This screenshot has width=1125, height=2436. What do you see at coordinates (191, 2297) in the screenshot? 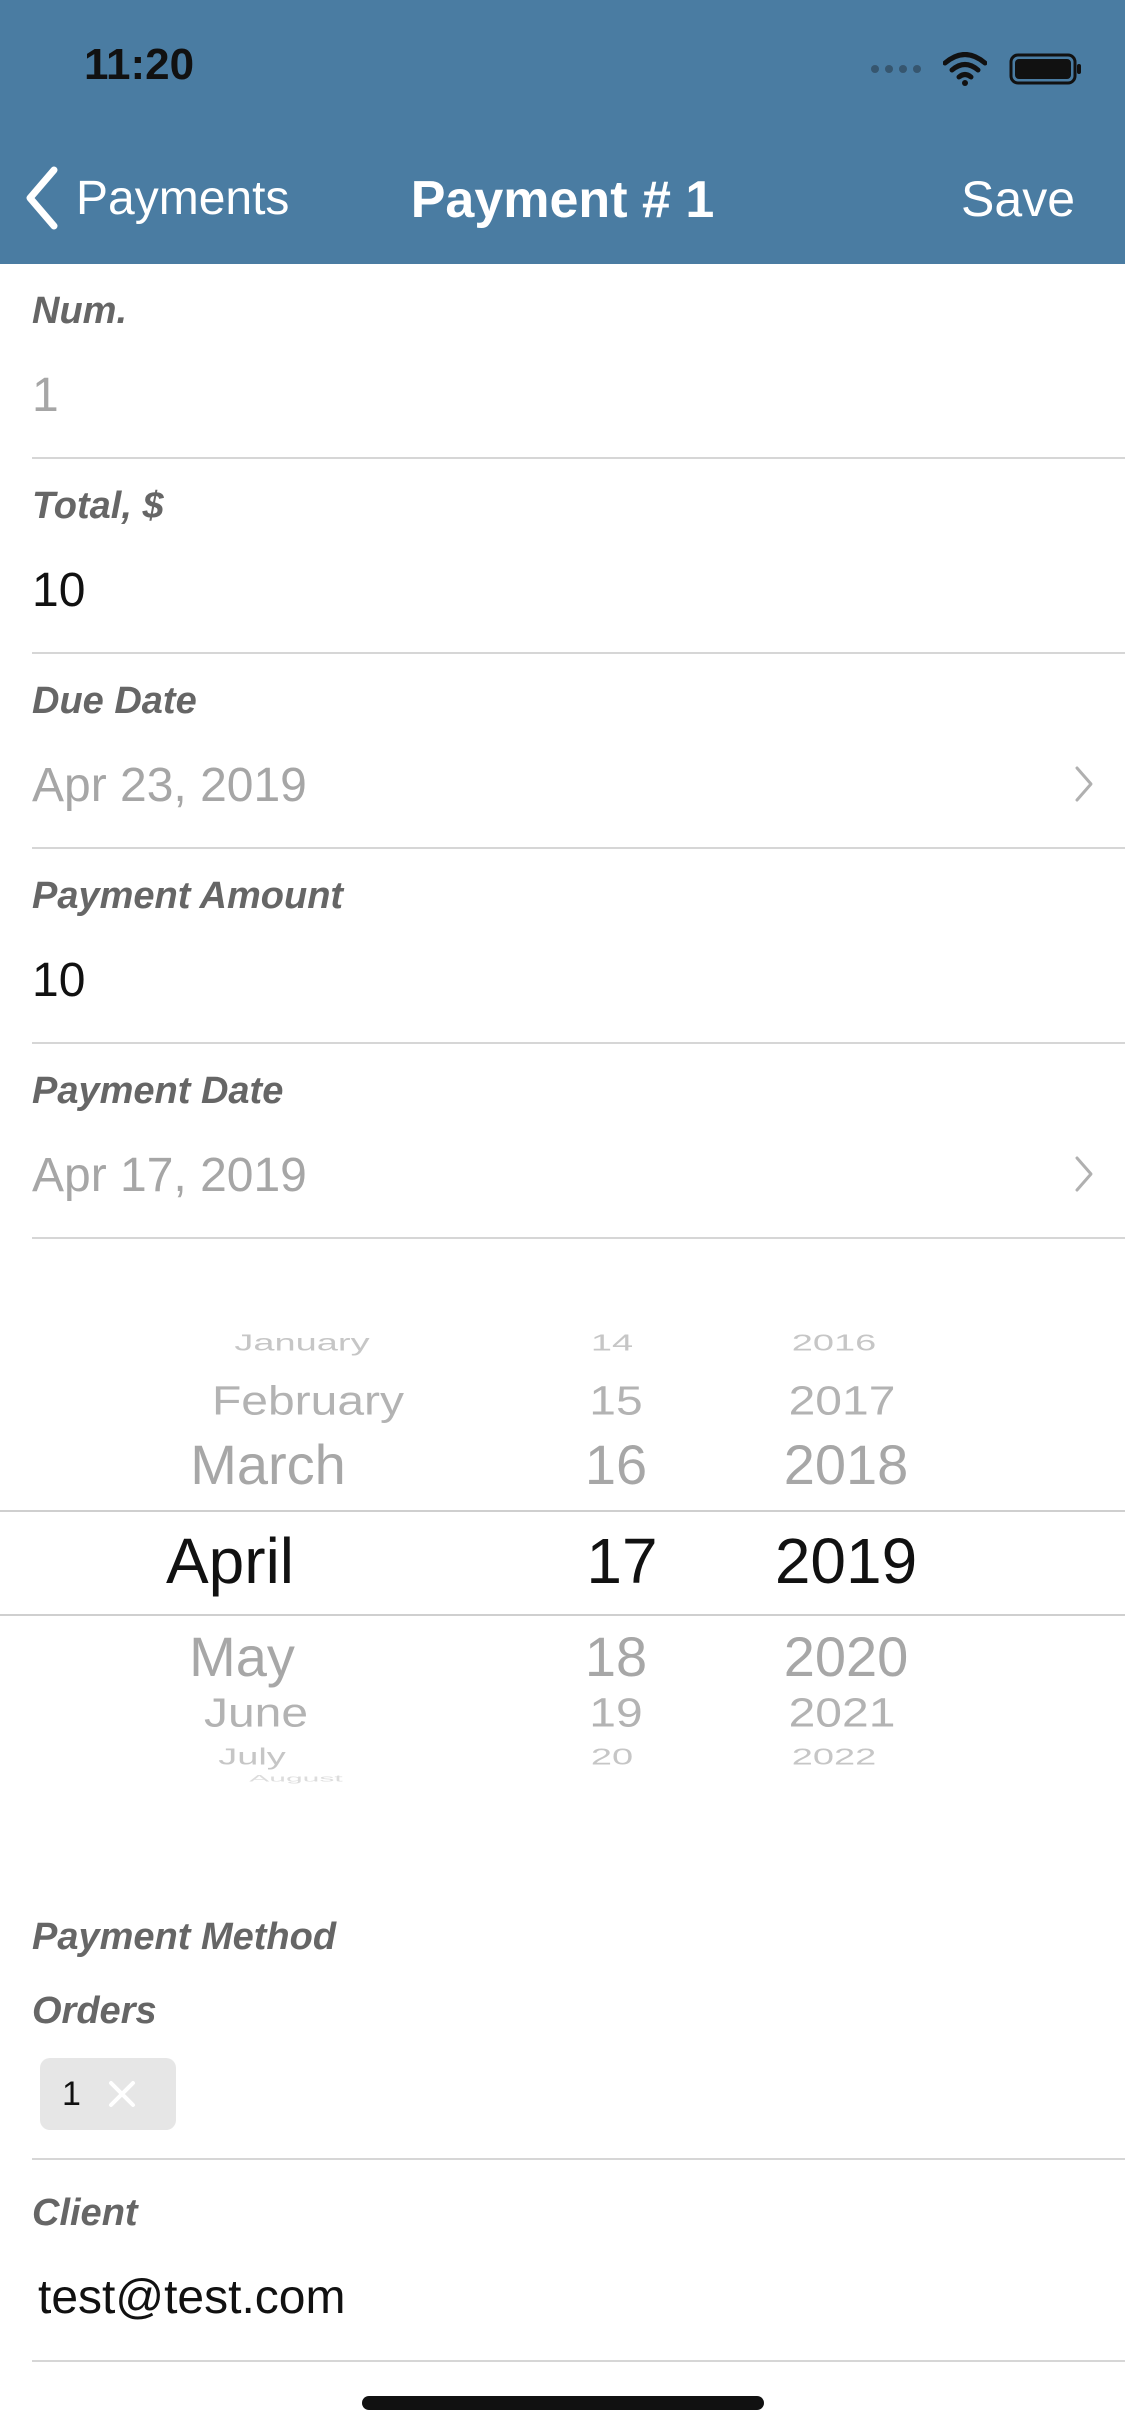
I see `client-value: test@test.com` at bounding box center [191, 2297].